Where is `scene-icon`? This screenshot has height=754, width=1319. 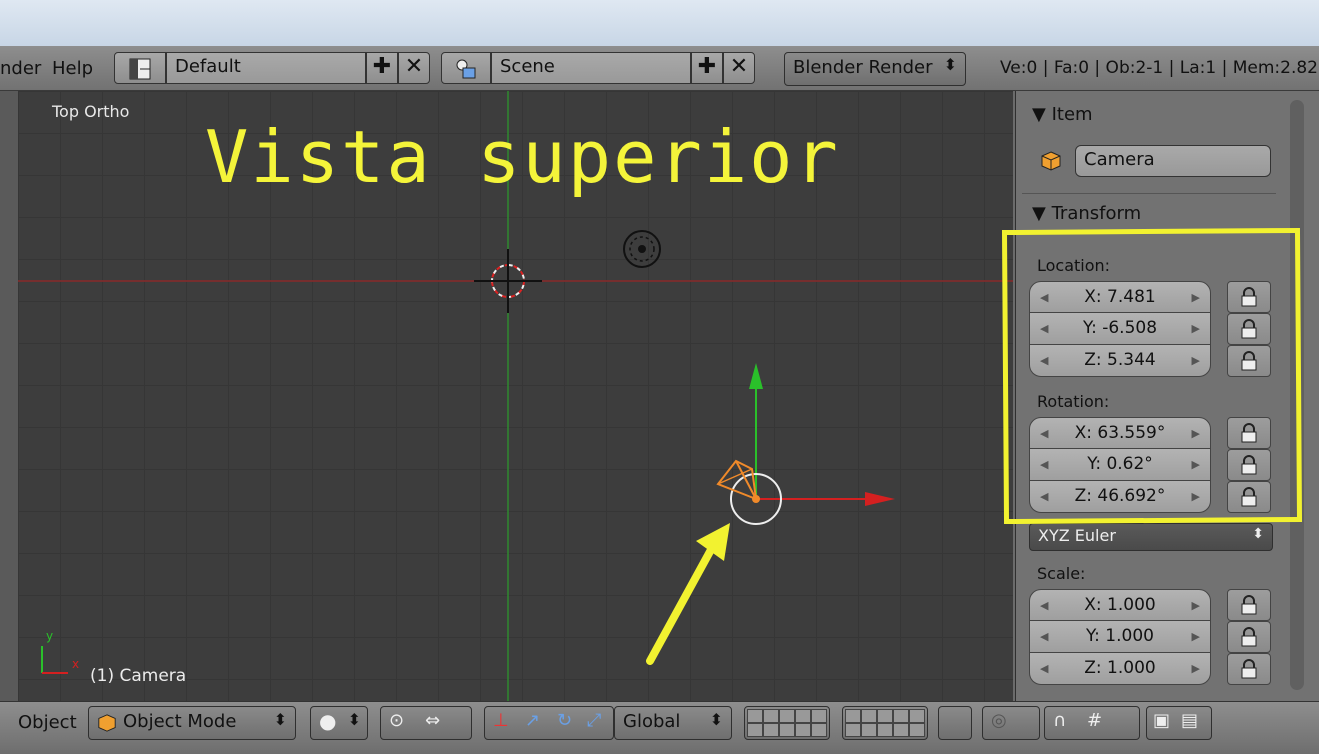
scene-icon is located at coordinates (466, 69).